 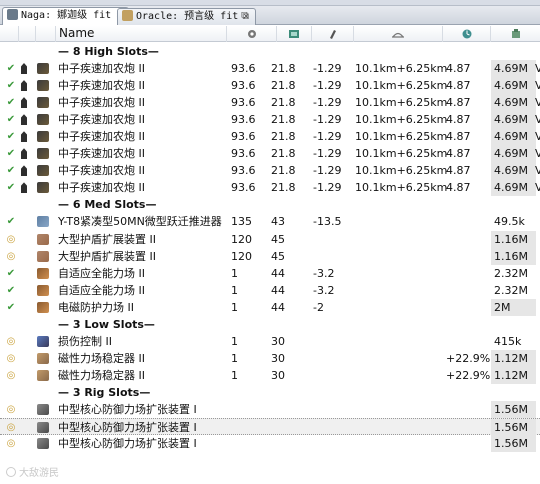 I want to click on slot-group-header: — 6 Med Slots—, so click(x=270, y=204).